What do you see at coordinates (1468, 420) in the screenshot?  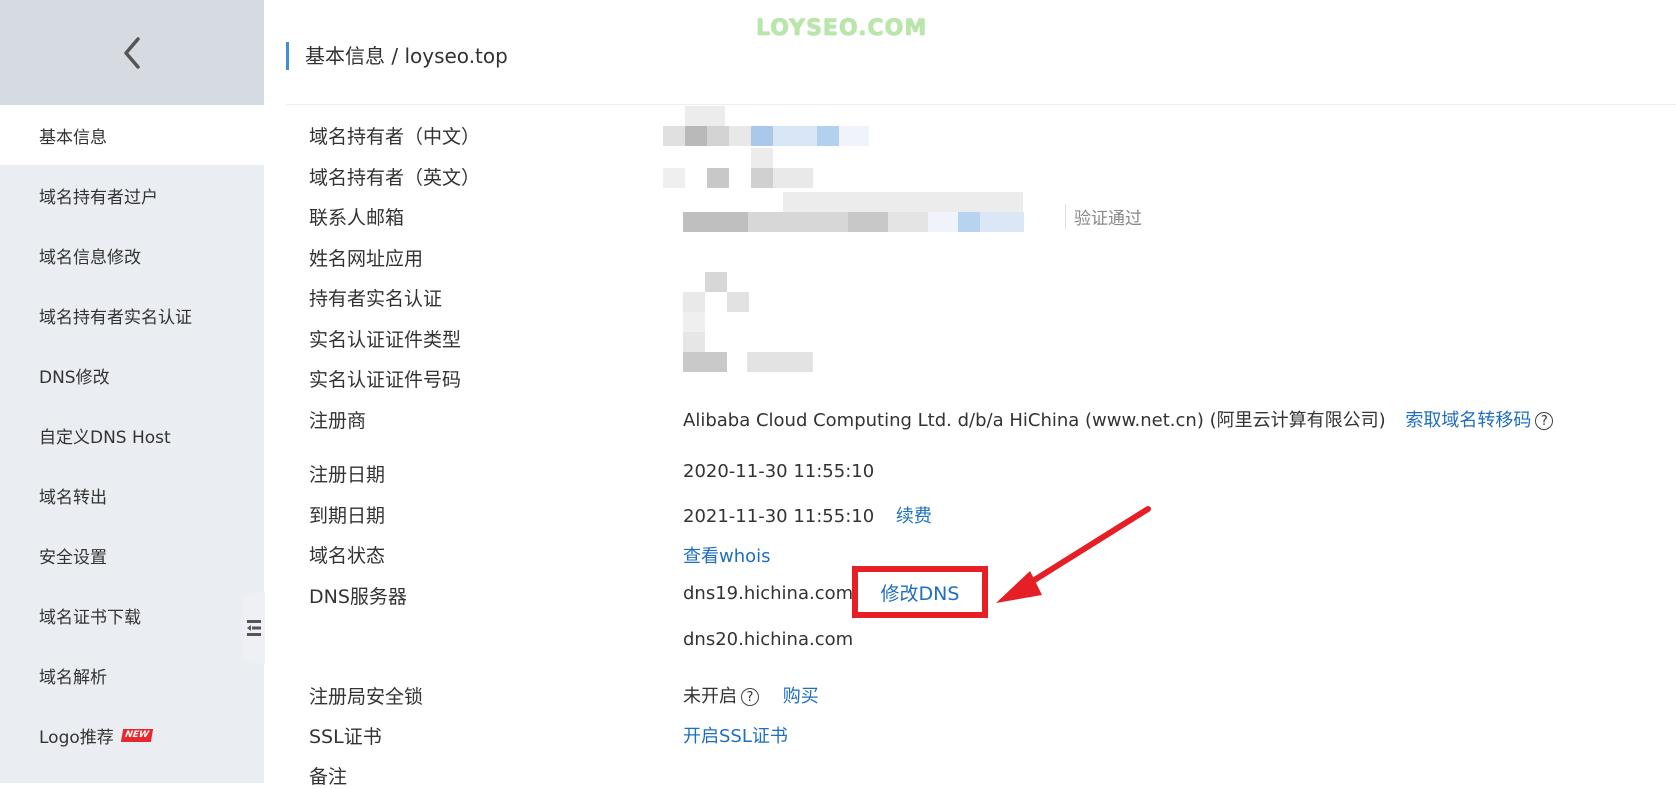 I see `transfer-code-link: 索取域名转移码` at bounding box center [1468, 420].